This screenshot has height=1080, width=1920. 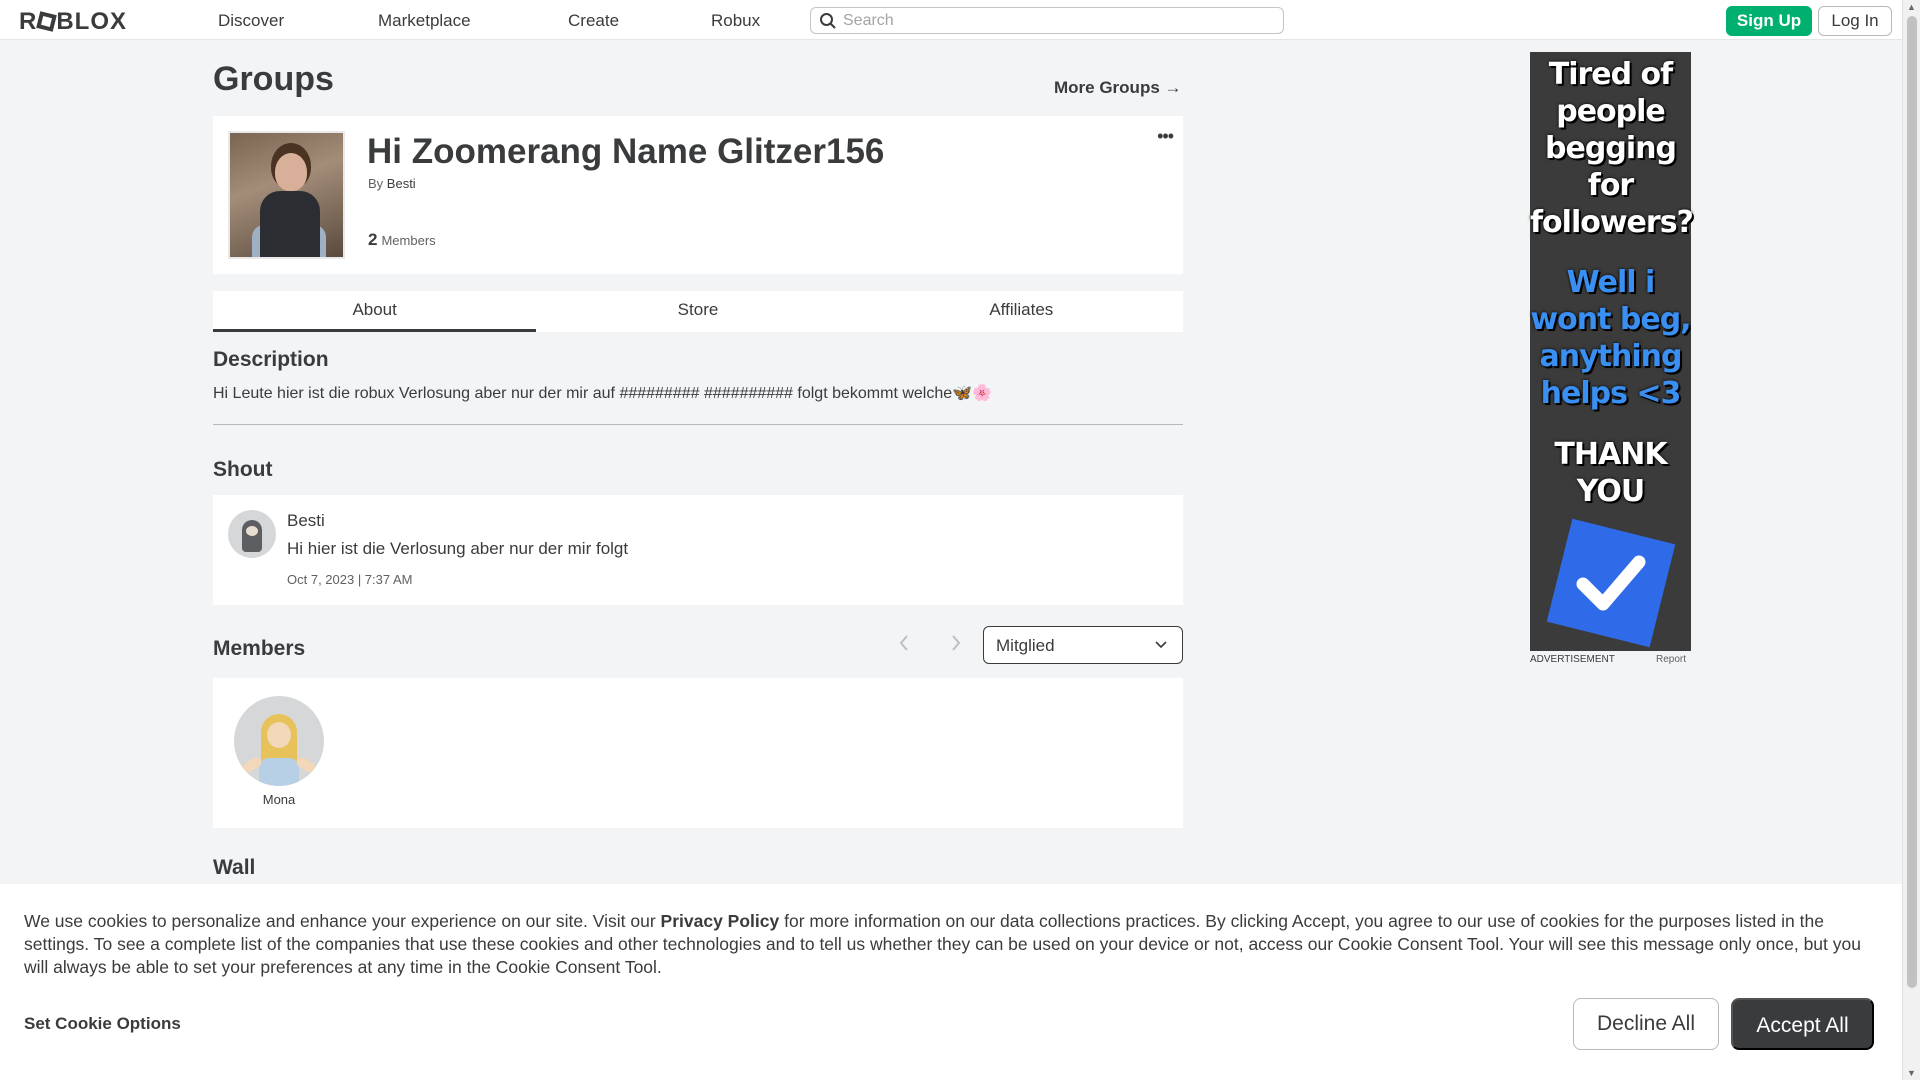 What do you see at coordinates (1610, 473) in the screenshot?
I see `ad-text-line-3: THANK YOU` at bounding box center [1610, 473].